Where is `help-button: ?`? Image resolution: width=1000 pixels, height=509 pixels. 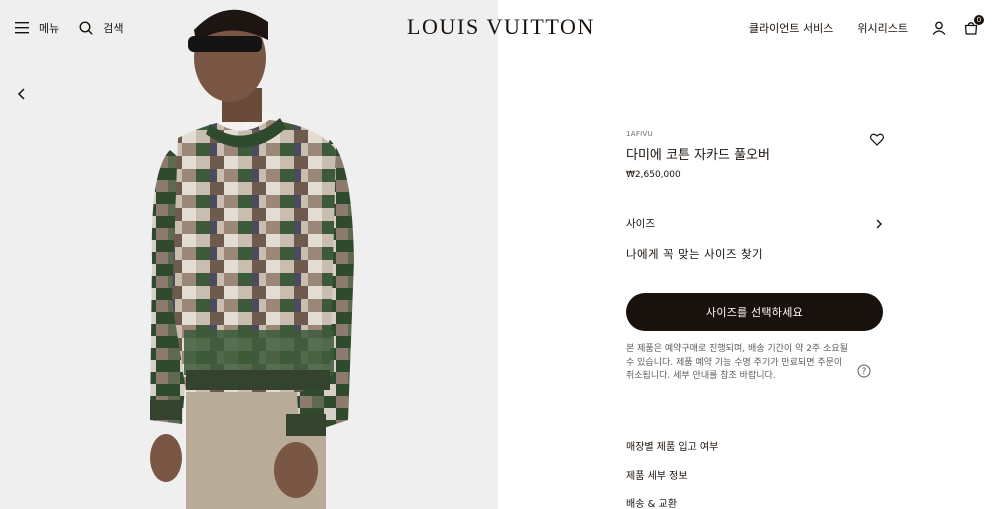
help-button: ? is located at coordinates (864, 372).